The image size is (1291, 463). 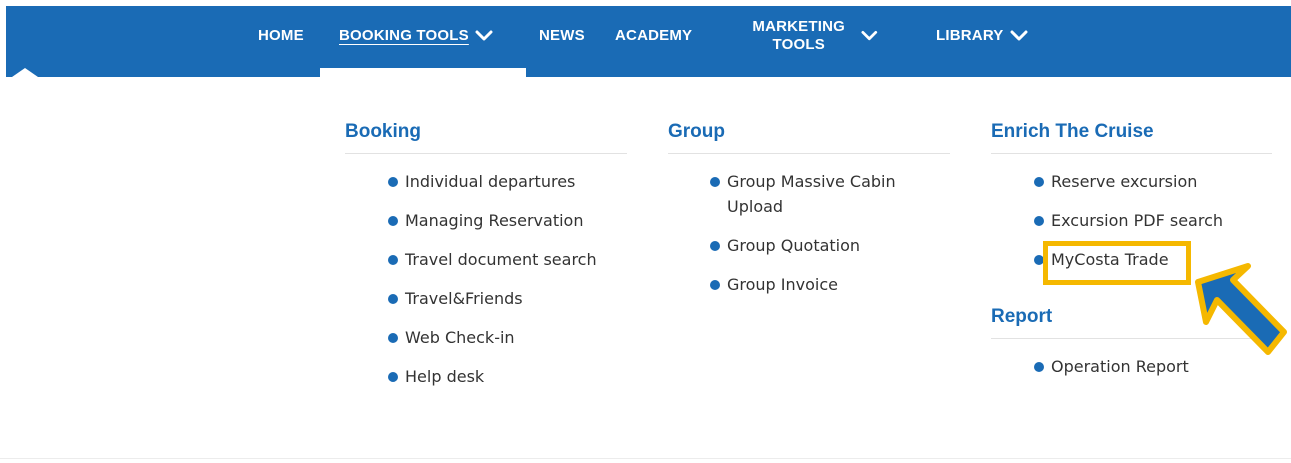 What do you see at coordinates (782, 284) in the screenshot?
I see `menu-link-group-invoice: Group Invoice` at bounding box center [782, 284].